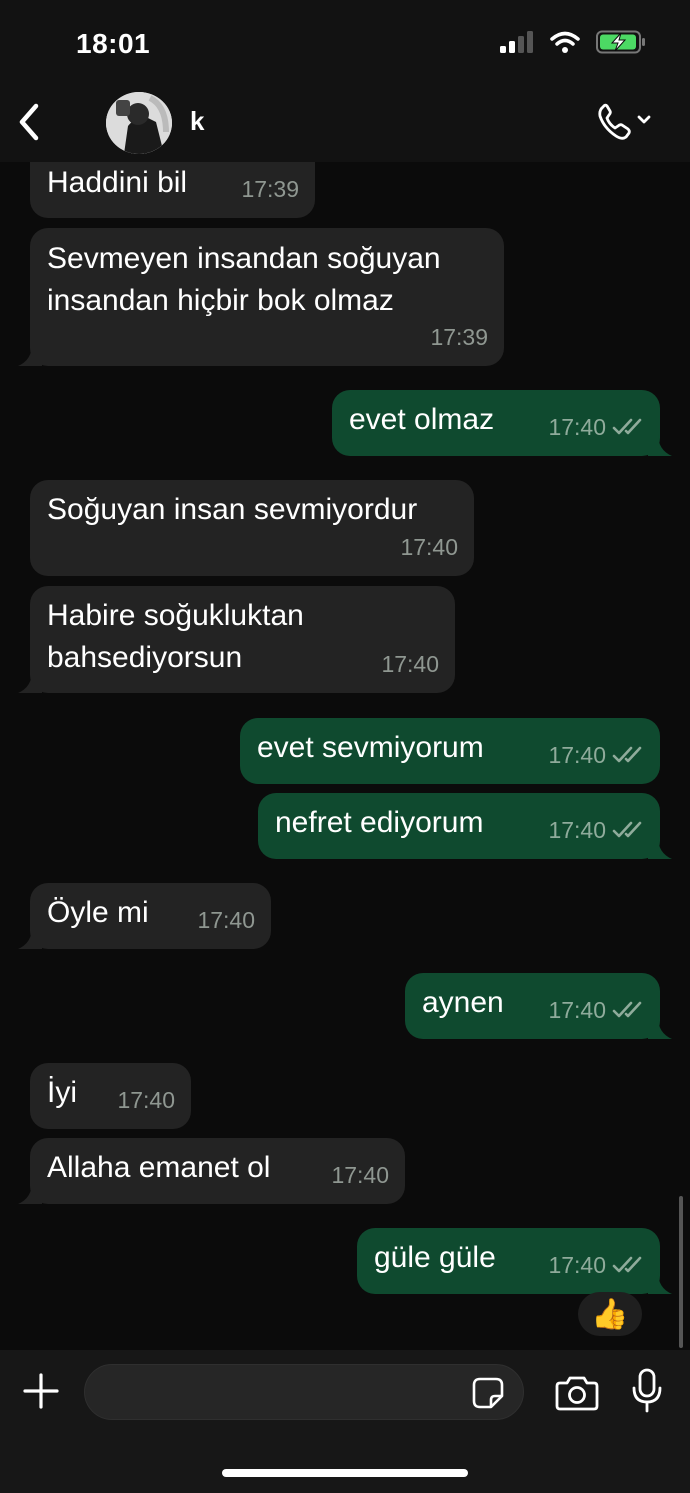  Describe the element at coordinates (422, 419) in the screenshot. I see `message-text: evet olmaz` at that location.